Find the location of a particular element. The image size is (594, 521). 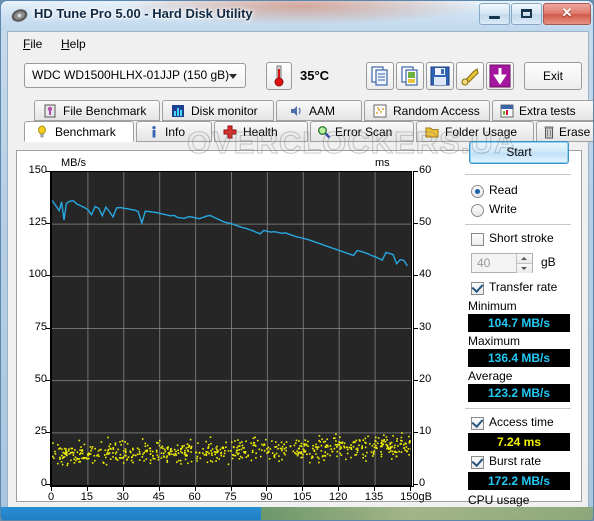

file-benchmark-icon is located at coordinates (50, 111).